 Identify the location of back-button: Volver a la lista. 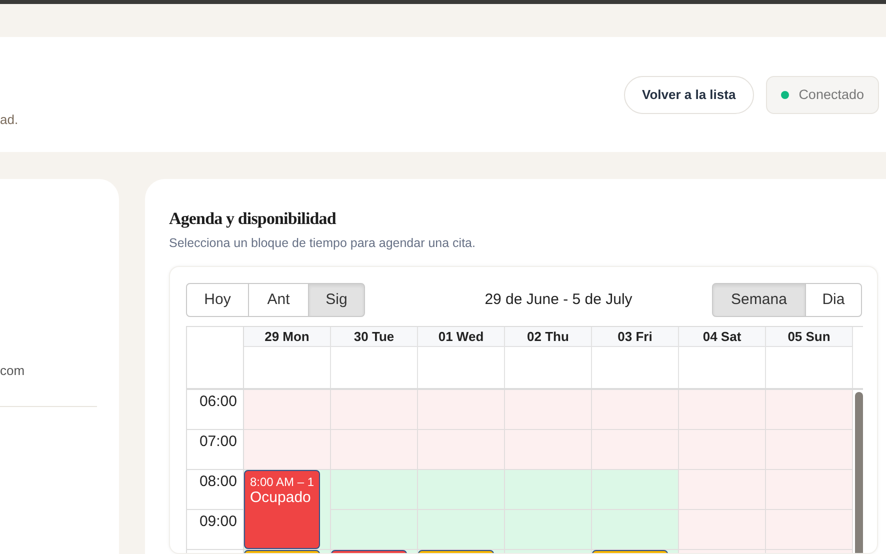
(689, 95).